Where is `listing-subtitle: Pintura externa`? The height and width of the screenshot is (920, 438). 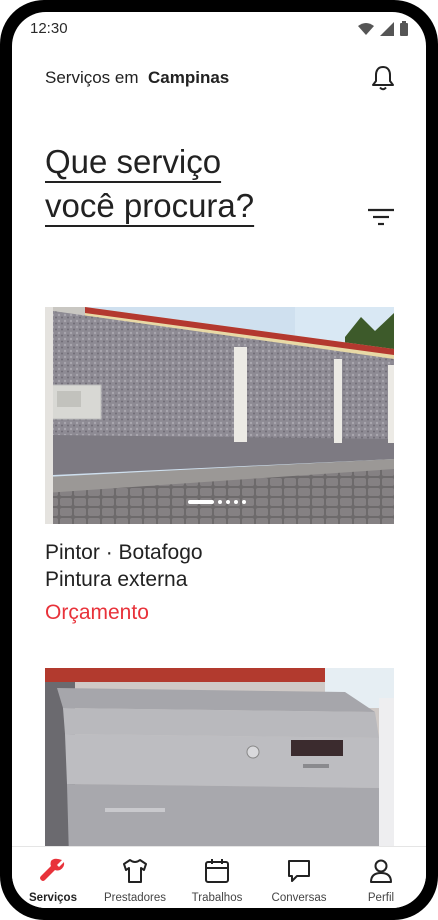
listing-subtitle: Pintura externa is located at coordinates (116, 579).